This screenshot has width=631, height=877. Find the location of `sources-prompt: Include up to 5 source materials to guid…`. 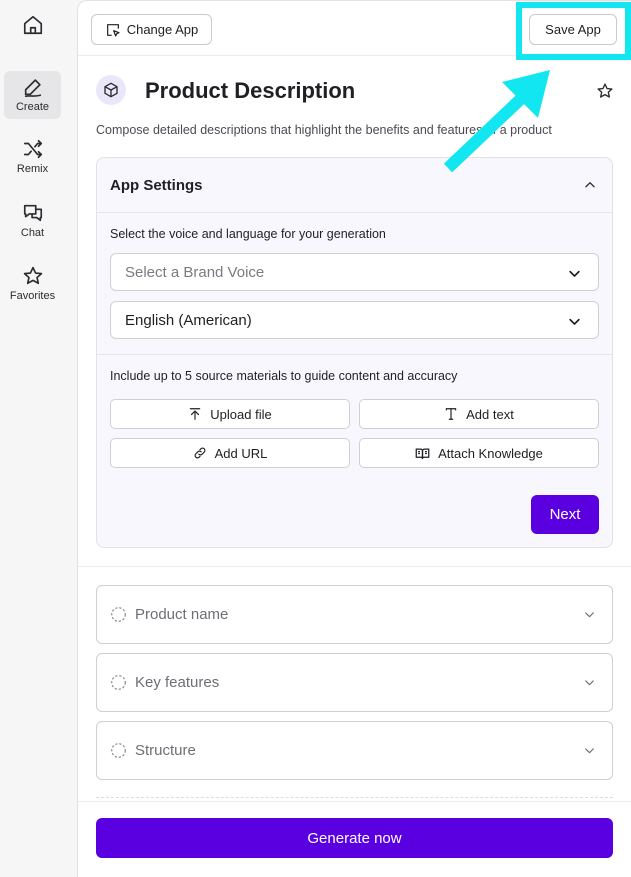

sources-prompt: Include up to 5 source materials to guid… is located at coordinates (284, 376).